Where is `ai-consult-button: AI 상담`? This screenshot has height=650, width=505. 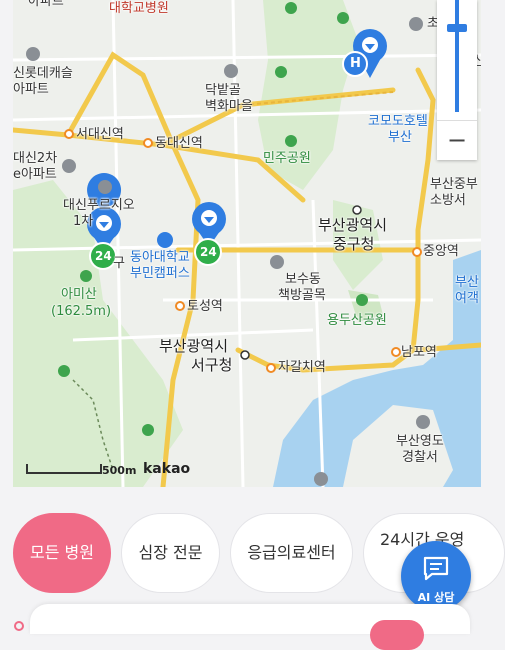
ai-consult-button: AI 상담 is located at coordinates (436, 576).